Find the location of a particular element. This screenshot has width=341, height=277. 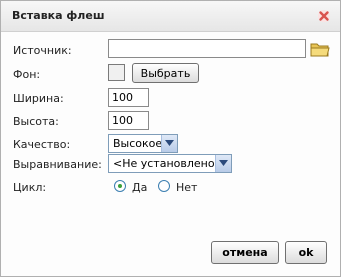

quality-select: Высокое is located at coordinates (143, 143).